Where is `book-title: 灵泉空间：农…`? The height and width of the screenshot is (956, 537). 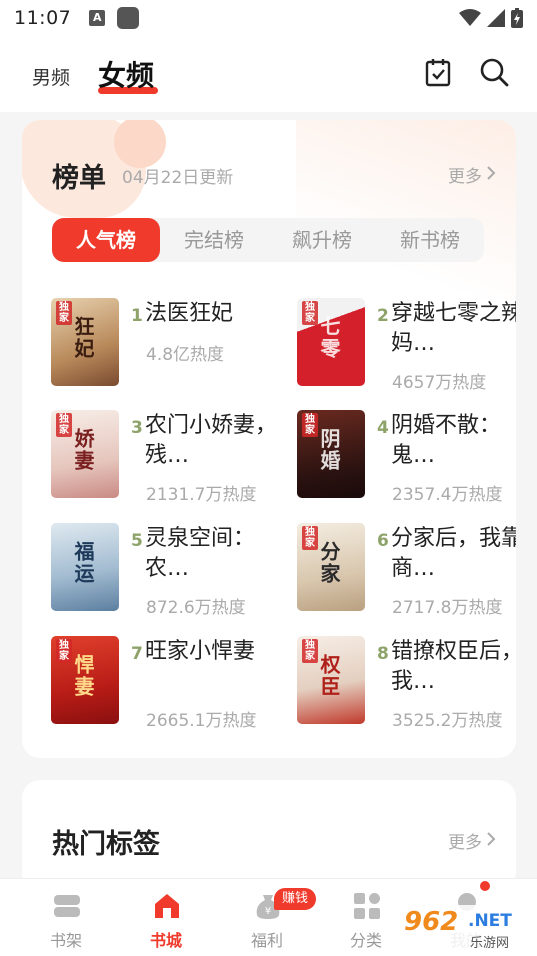
book-title: 灵泉空间：农… is located at coordinates (200, 553).